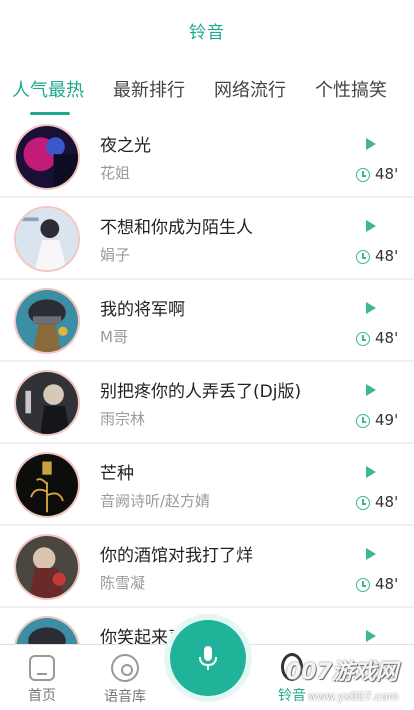 This screenshot has width=414, height=710. I want to click on tab-latest: 最新排行, so click(149, 91).